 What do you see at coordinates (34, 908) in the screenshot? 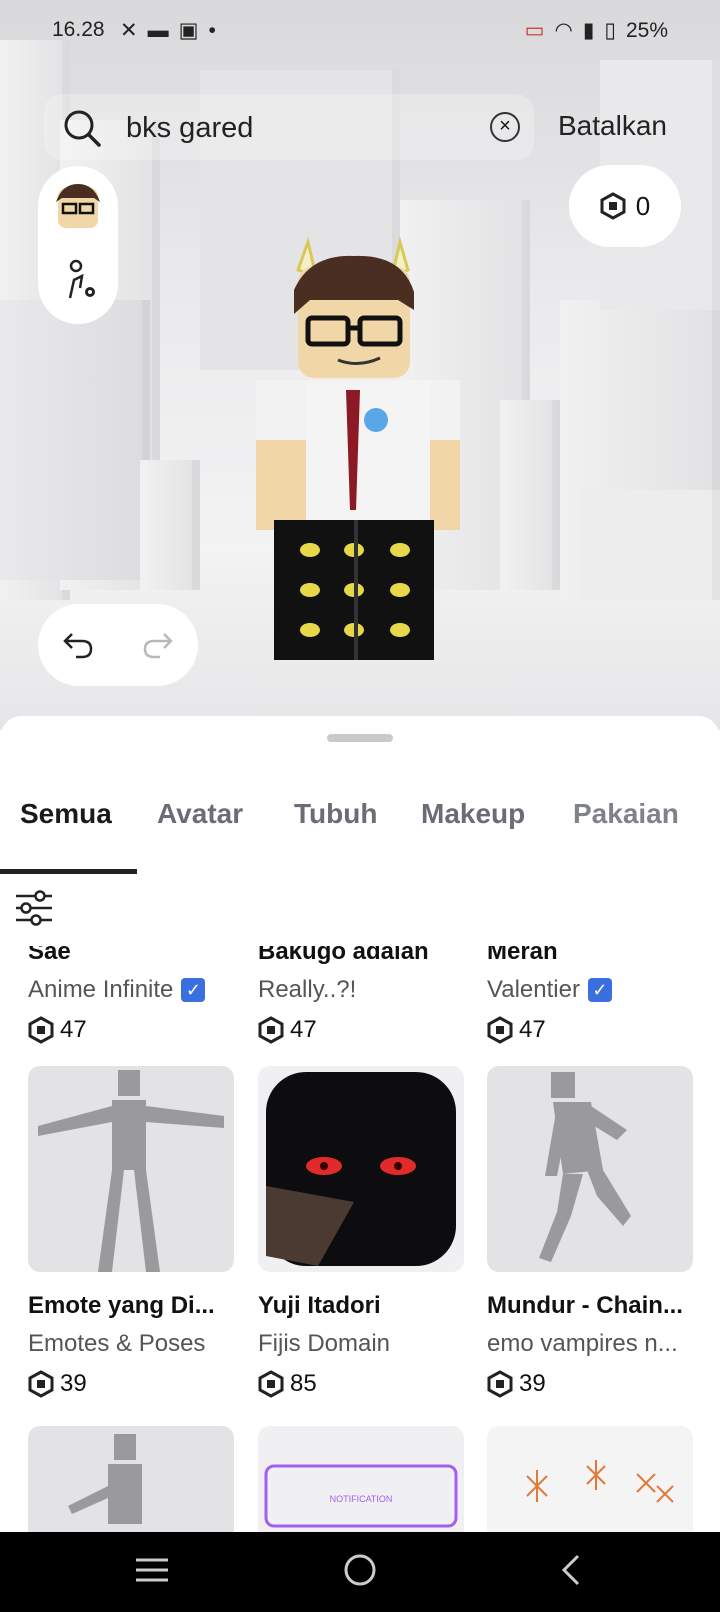
I see `filter-icon` at bounding box center [34, 908].